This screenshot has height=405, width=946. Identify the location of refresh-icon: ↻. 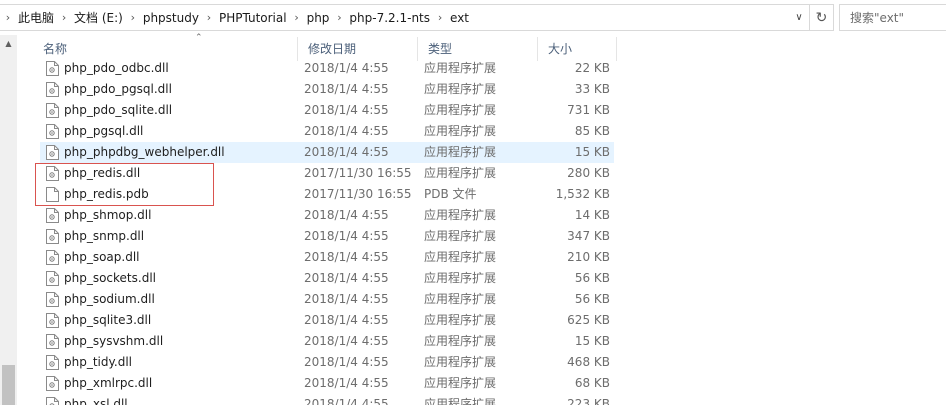
(821, 17).